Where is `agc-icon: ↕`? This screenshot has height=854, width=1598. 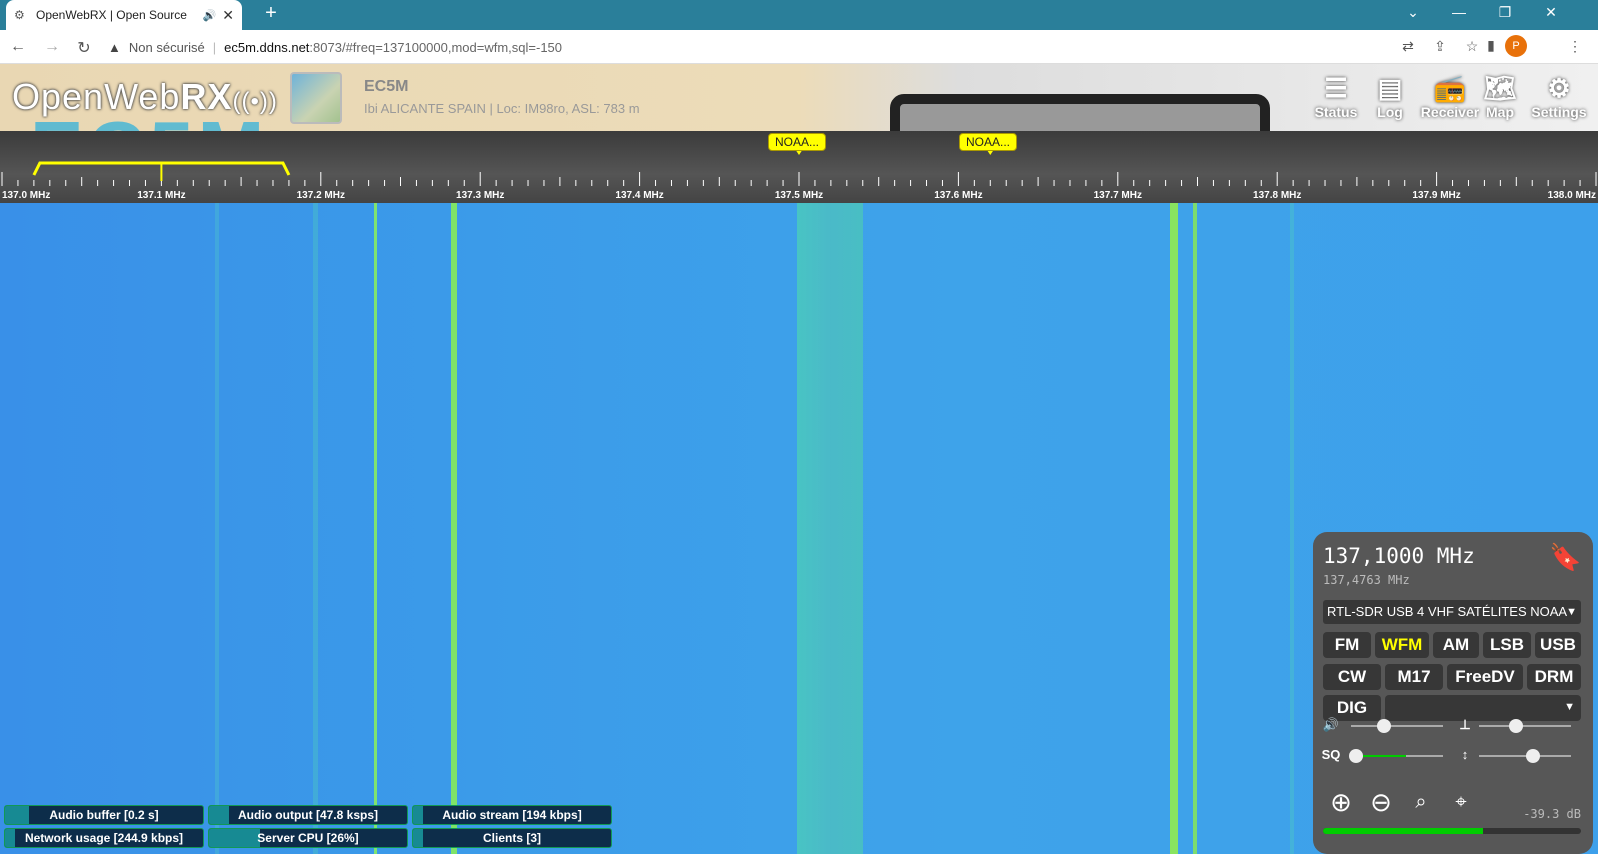 agc-icon: ↕ is located at coordinates (1465, 754).